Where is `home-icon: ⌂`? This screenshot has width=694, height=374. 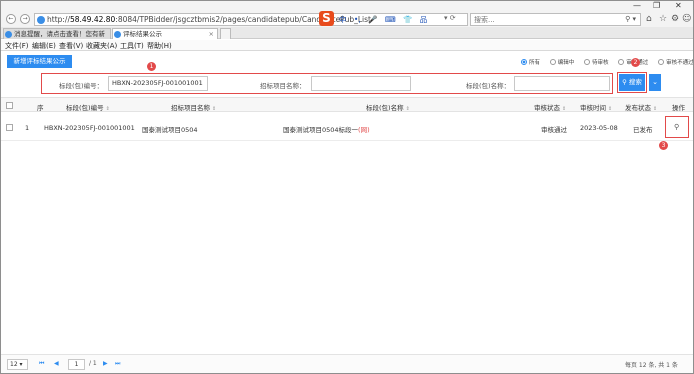 home-icon: ⌂ is located at coordinates (649, 19).